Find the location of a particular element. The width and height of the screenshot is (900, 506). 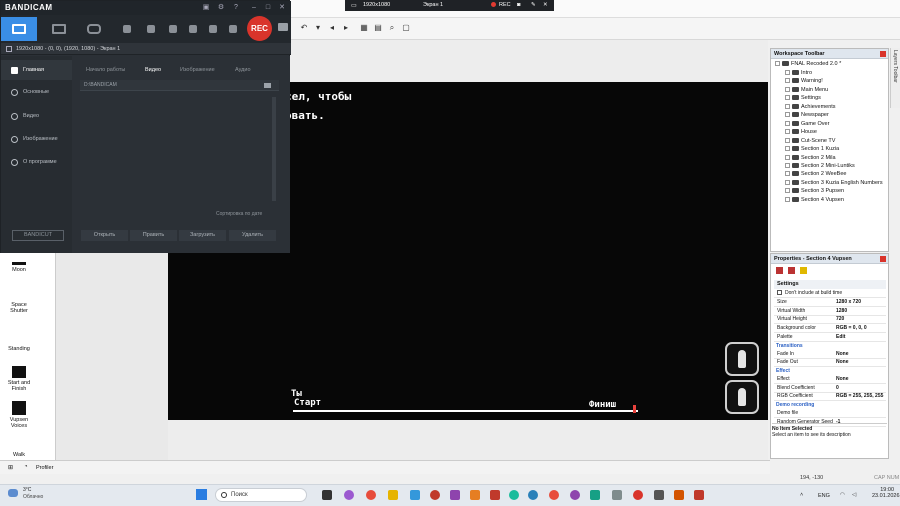

property-row: RGB Coefficient RGB = 255, 255, 255 is located at coordinates (830, 397).